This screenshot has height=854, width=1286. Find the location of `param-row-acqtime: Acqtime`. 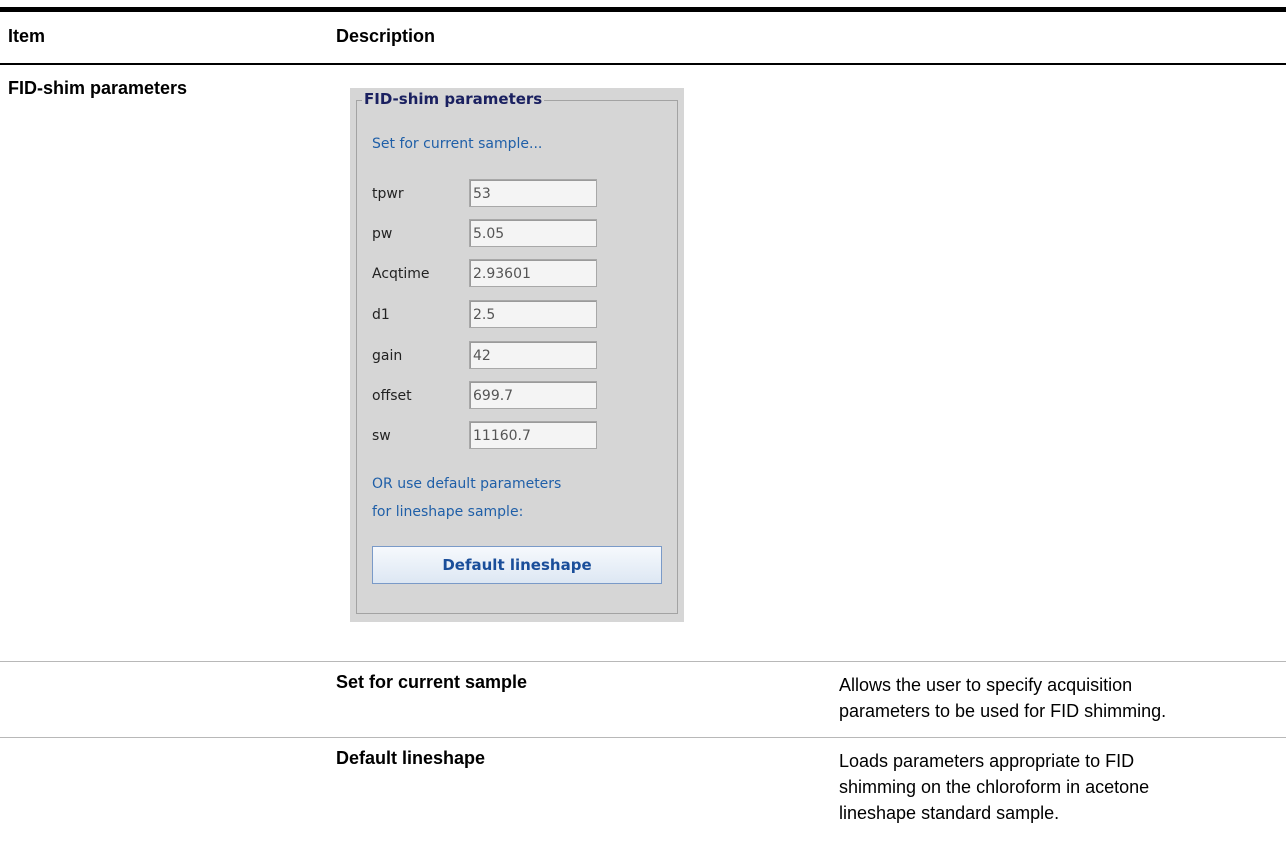

param-row-acqtime: Acqtime is located at coordinates (492, 273).